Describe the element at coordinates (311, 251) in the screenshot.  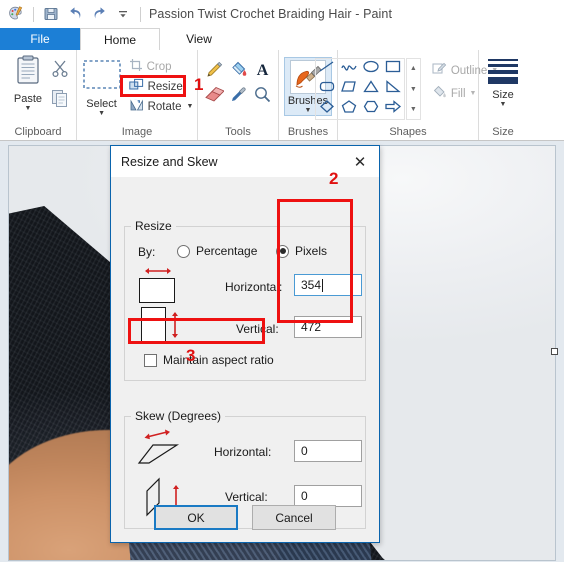
I see `pixels-label: Pixels` at that location.